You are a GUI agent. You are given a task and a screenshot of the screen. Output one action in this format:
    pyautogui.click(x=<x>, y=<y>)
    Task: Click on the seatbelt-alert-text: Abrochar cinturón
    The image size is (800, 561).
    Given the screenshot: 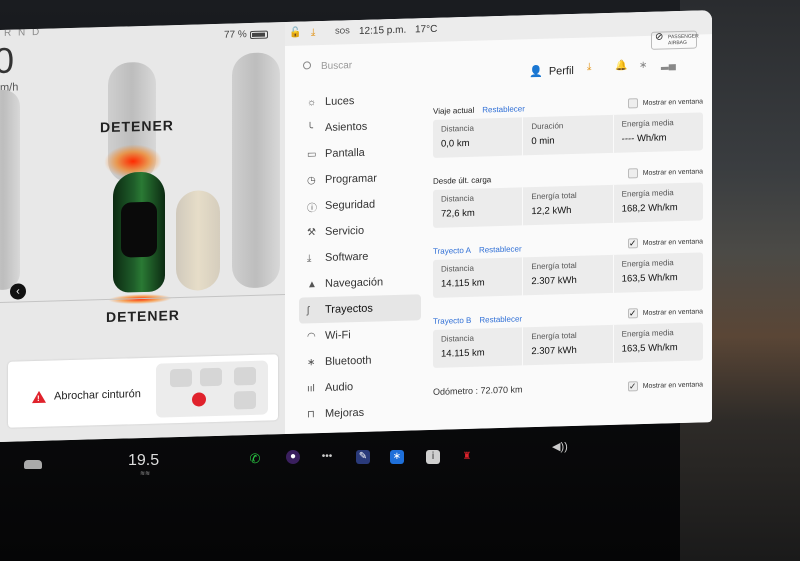 What is the action you would take?
    pyautogui.click(x=97, y=395)
    